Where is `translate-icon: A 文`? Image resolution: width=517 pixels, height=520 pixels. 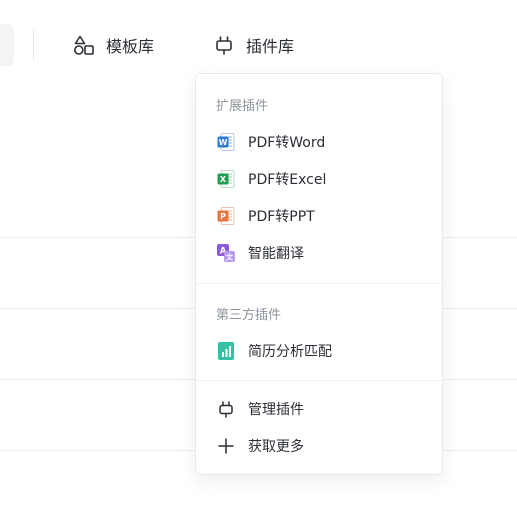
translate-icon: A 文 is located at coordinates (226, 253).